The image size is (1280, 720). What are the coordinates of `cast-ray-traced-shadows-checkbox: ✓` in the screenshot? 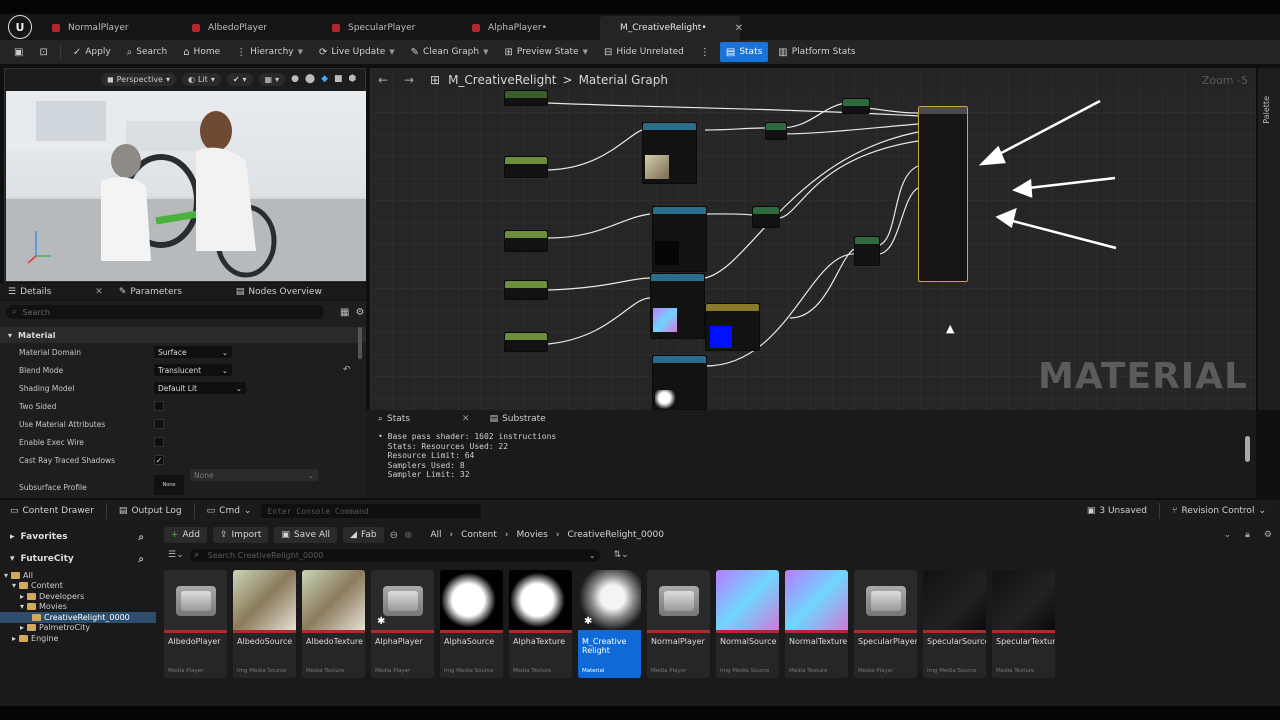 It's located at (159, 460).